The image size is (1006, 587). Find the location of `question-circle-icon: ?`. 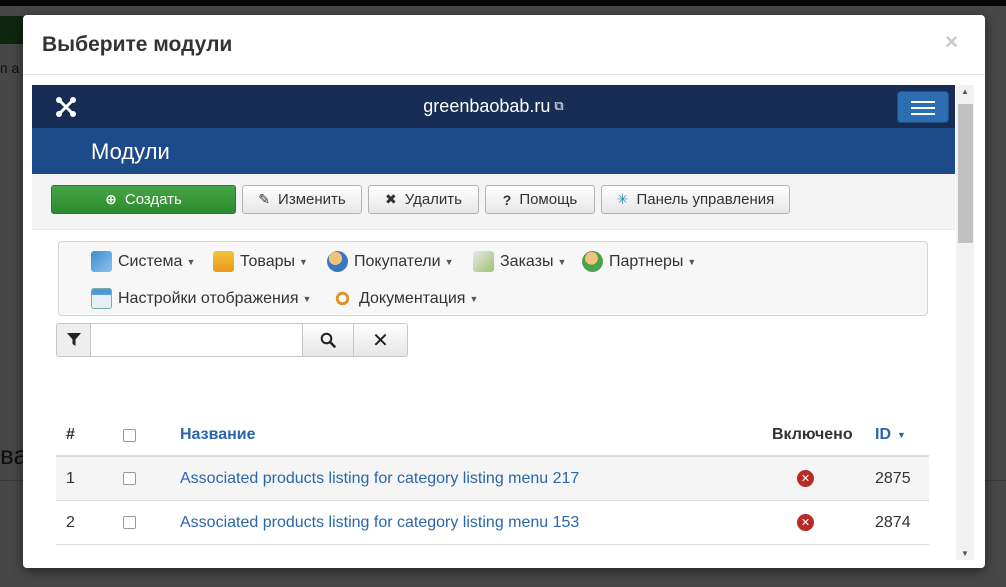

question-circle-icon: ? is located at coordinates (507, 199).